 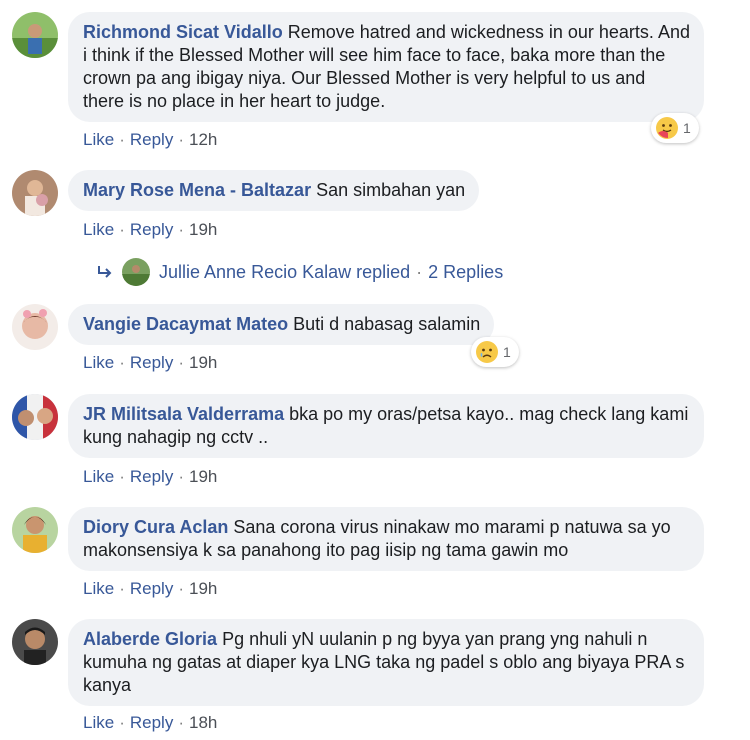 I want to click on comment-actions: Like · Reply · 18h, so click(x=150, y=723).